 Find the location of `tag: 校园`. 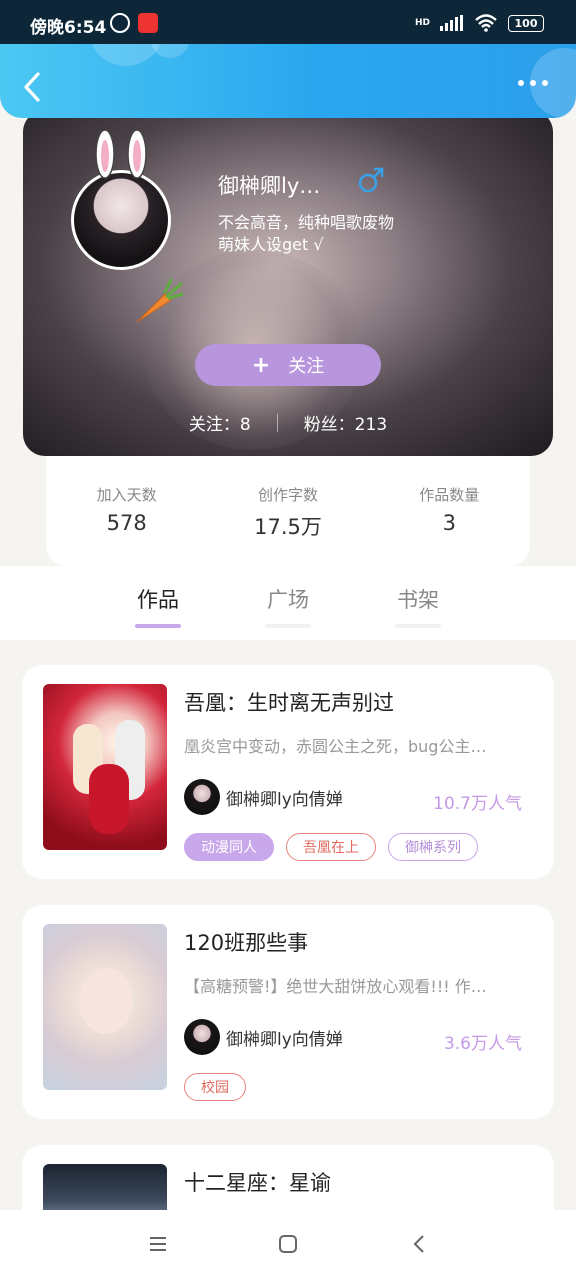

tag: 校园 is located at coordinates (215, 1087).